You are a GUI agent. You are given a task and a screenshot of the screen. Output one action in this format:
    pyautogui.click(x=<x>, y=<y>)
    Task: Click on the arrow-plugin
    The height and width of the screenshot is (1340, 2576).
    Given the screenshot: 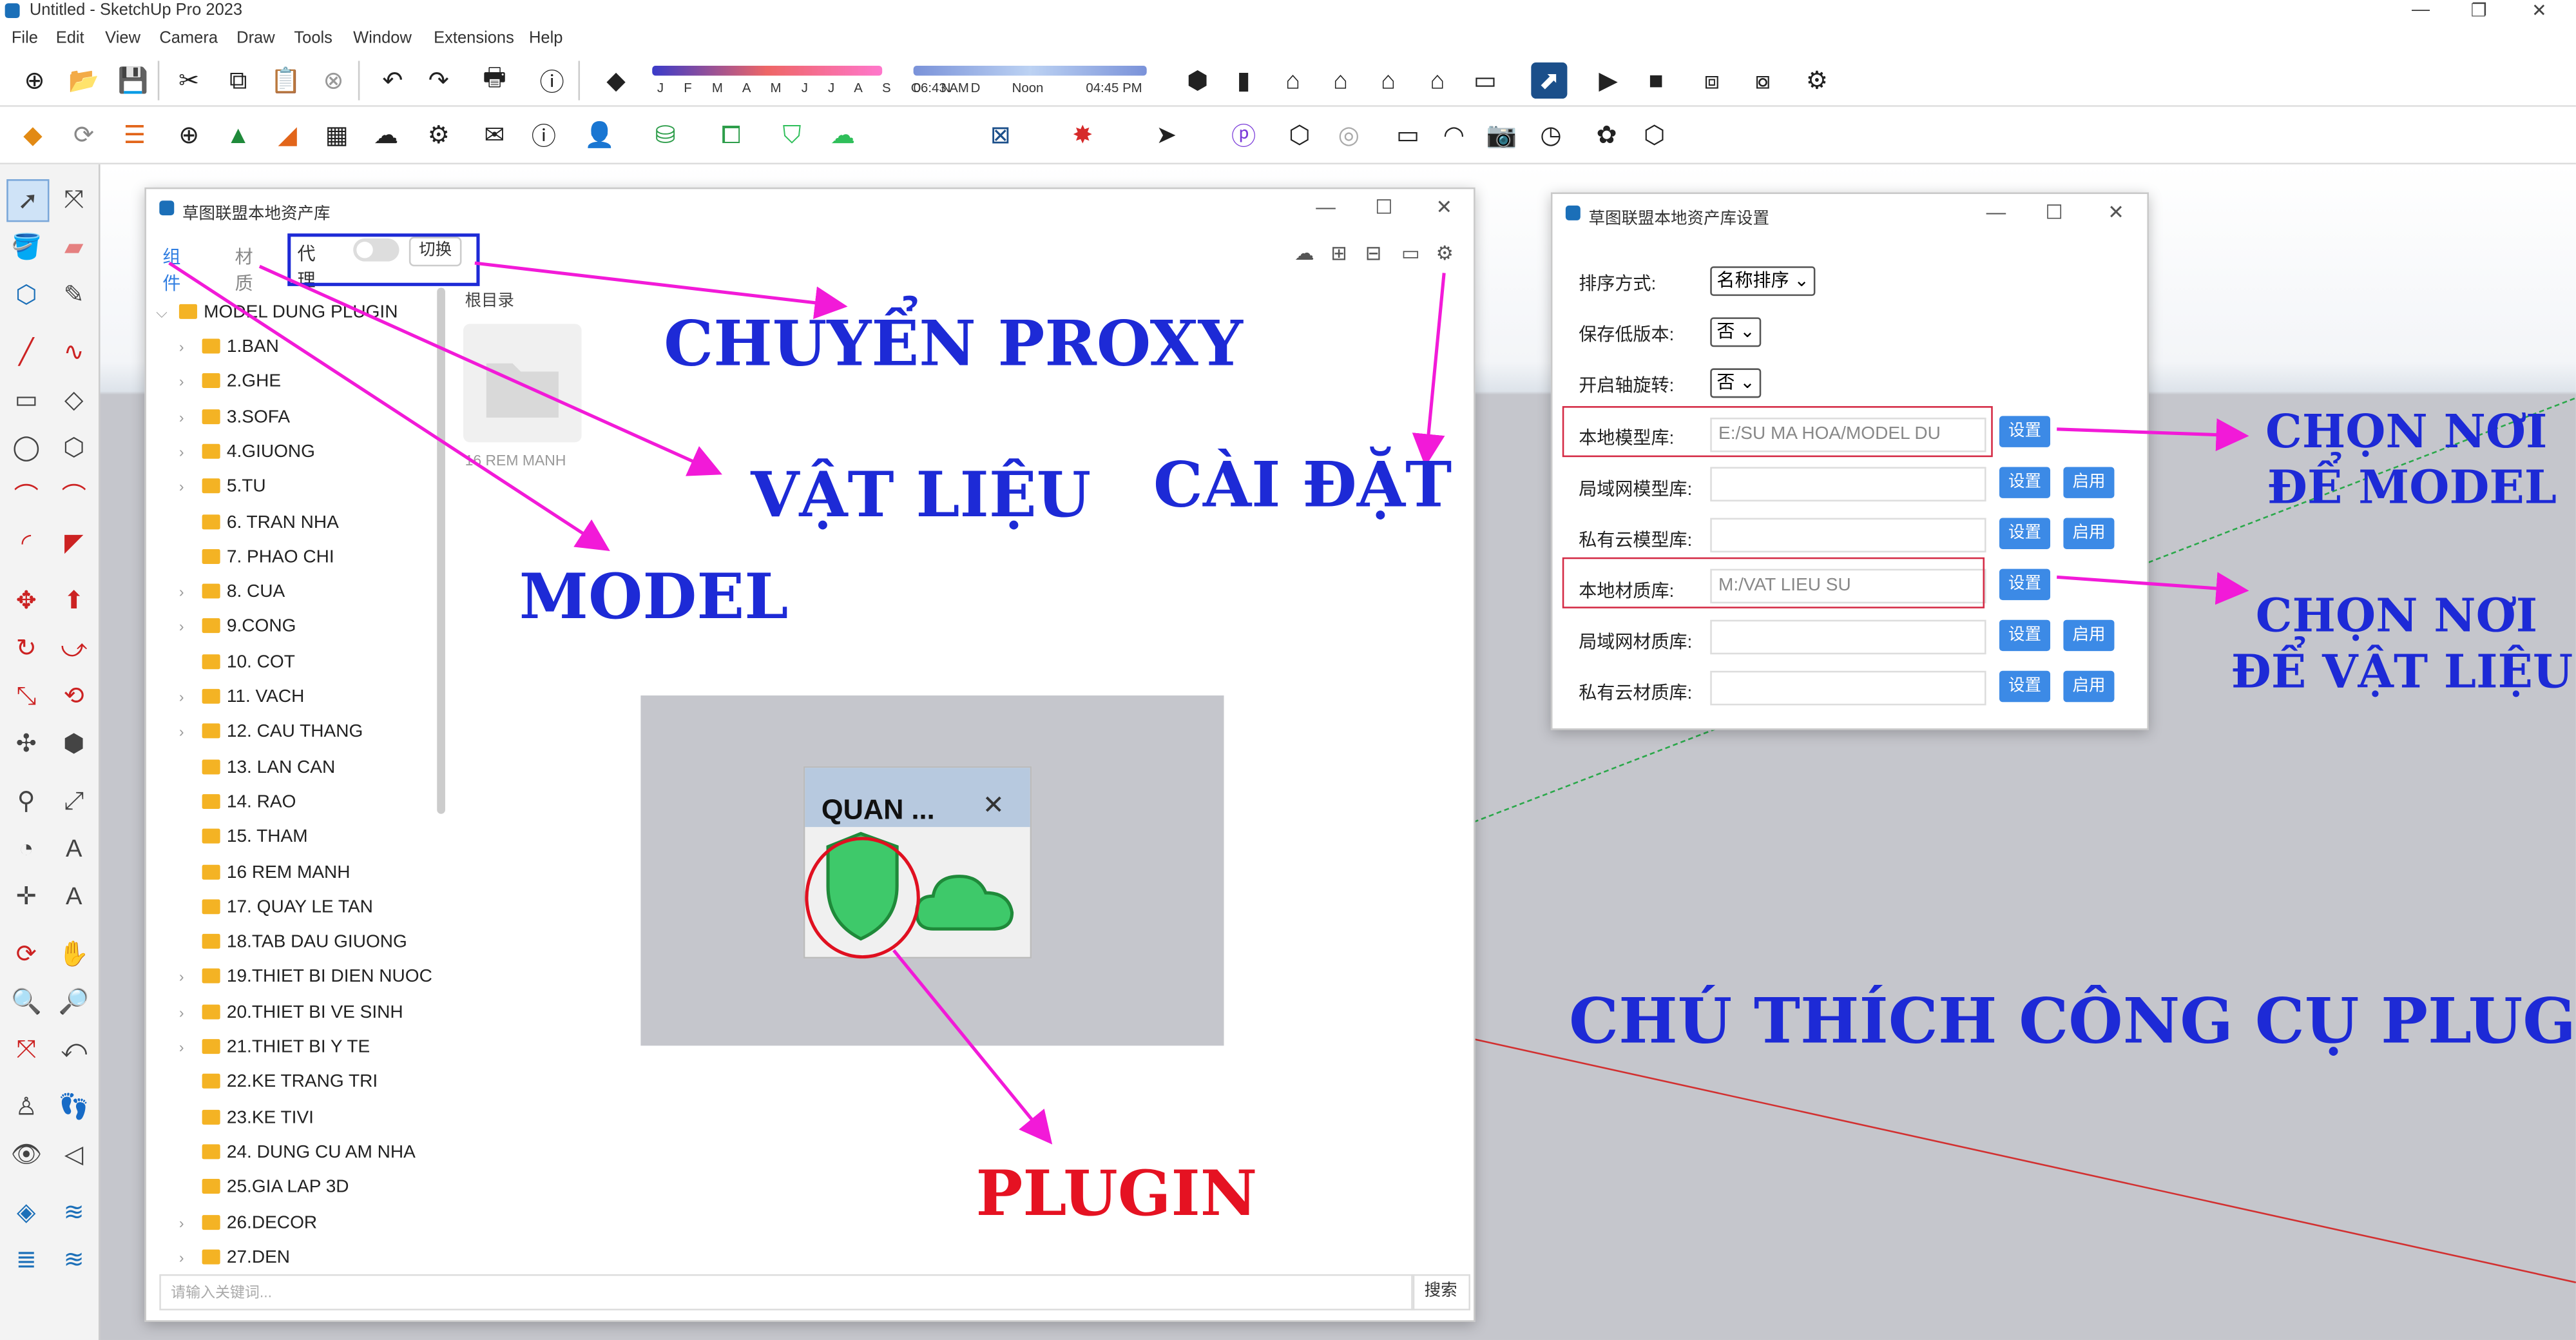 What is the action you would take?
    pyautogui.click(x=972, y=1047)
    